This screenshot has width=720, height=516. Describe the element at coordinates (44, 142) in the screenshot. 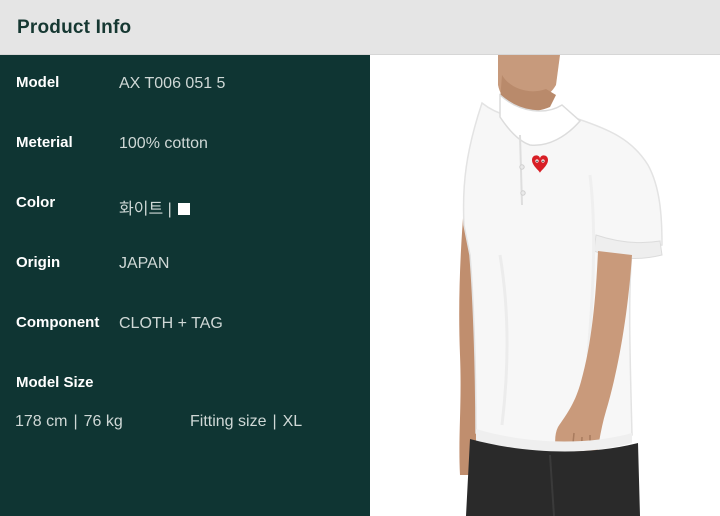

I see `spec-label: Meterial` at that location.